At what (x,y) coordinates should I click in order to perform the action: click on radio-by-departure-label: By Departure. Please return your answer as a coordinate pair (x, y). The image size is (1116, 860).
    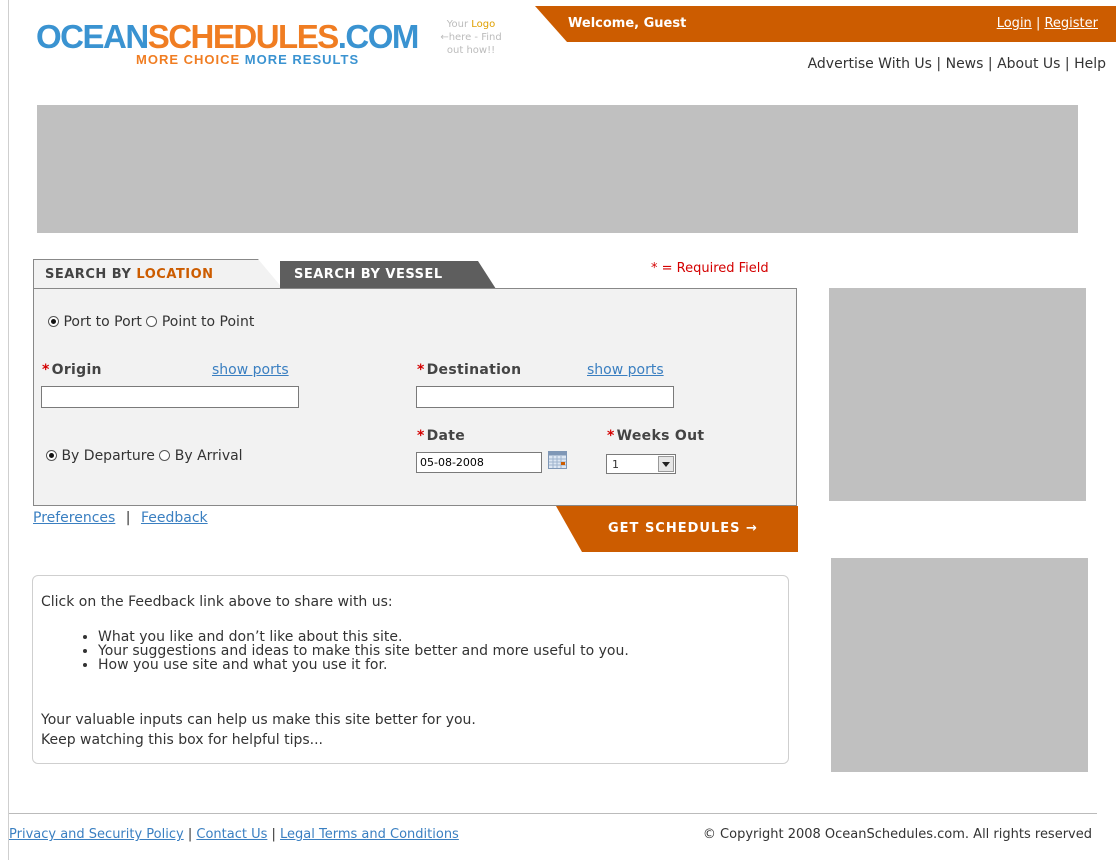
    Looking at the image, I should click on (107, 456).